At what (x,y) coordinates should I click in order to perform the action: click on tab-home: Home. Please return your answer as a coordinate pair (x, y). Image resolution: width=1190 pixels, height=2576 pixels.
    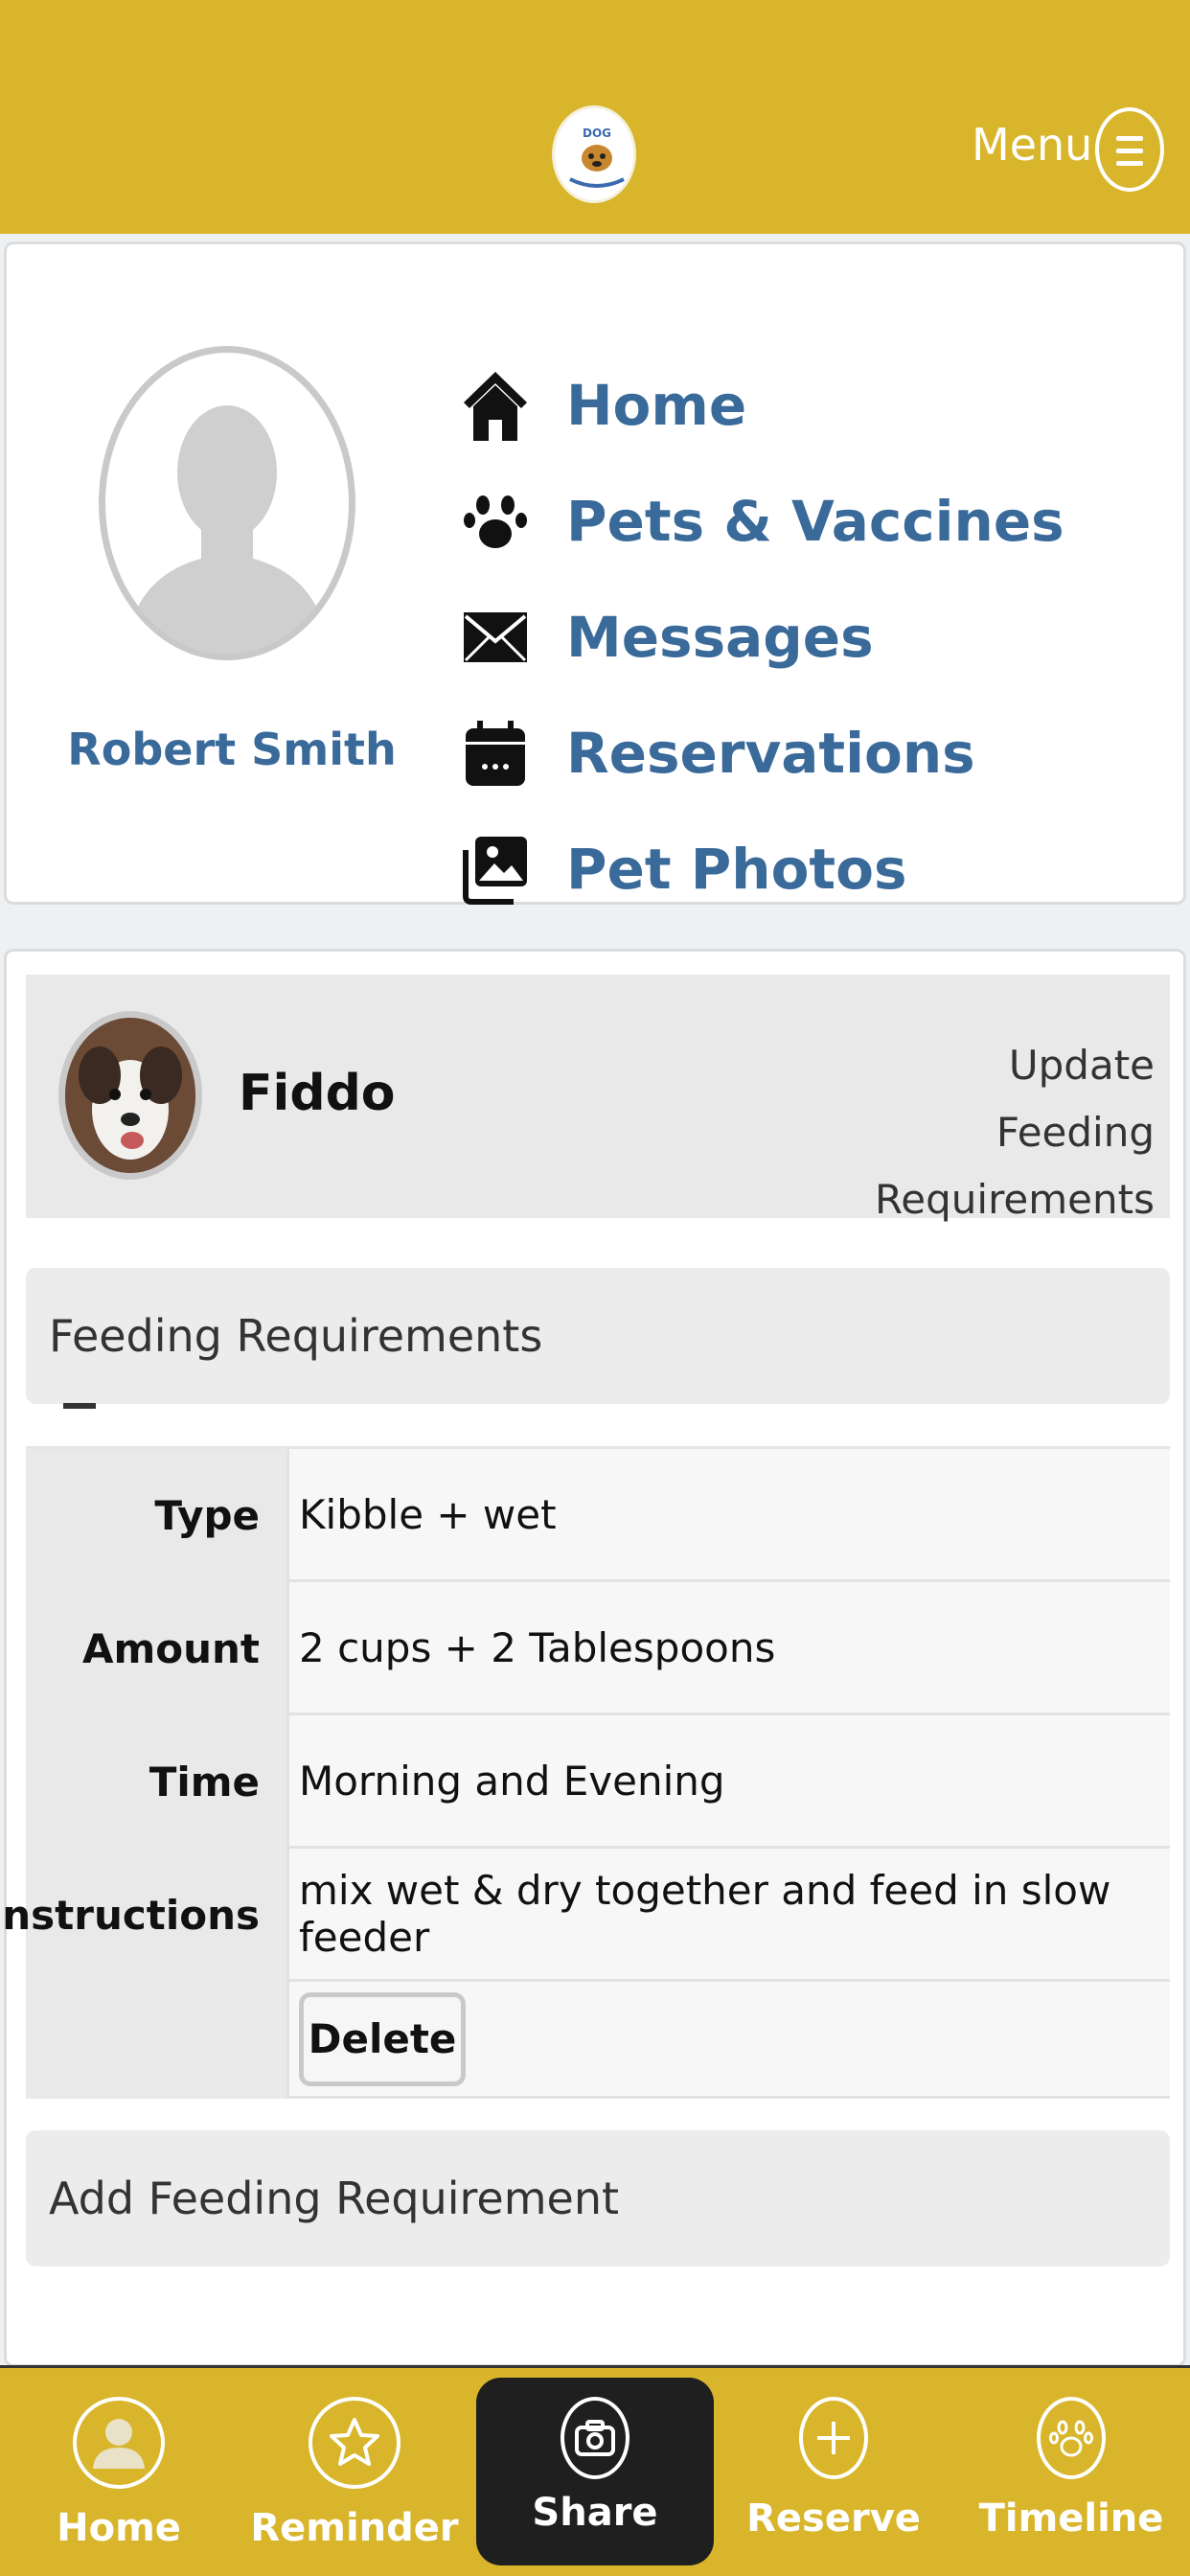
    Looking at the image, I should click on (119, 2472).